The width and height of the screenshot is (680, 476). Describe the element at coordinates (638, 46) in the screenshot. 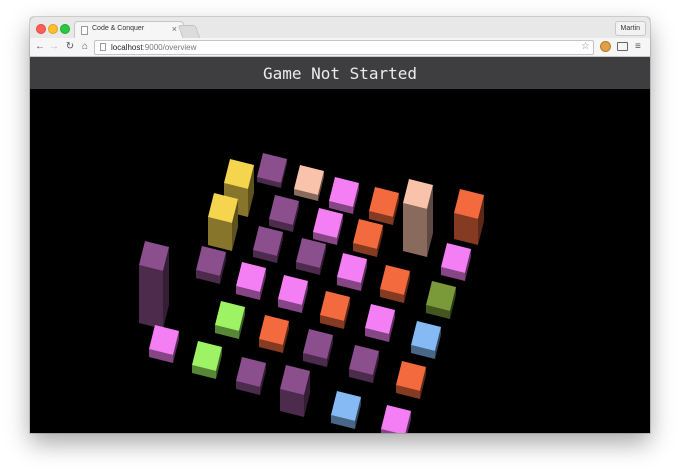

I see `menu-icon: ≡` at that location.